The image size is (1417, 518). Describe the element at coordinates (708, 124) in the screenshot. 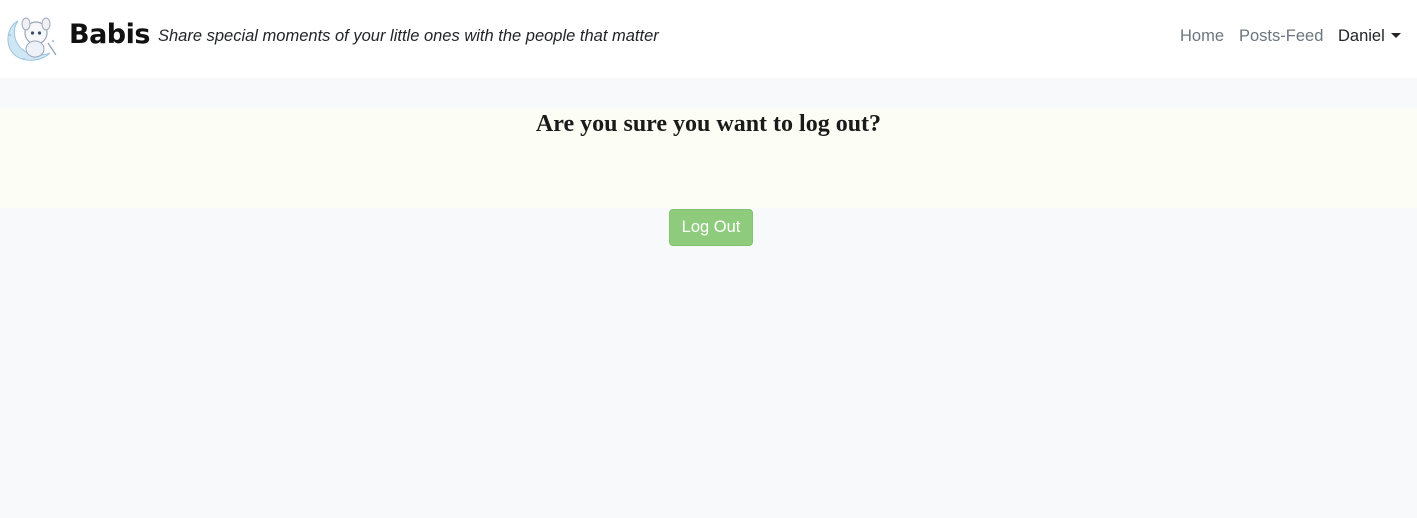

I see `logout-confirm-question: Are you sure you want to log out?` at that location.